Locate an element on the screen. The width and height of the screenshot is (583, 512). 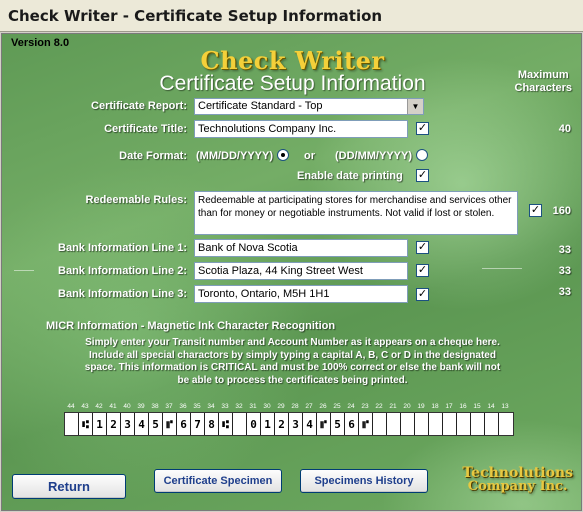
date-format-mmddyyyy-radio is located at coordinates (283, 155).